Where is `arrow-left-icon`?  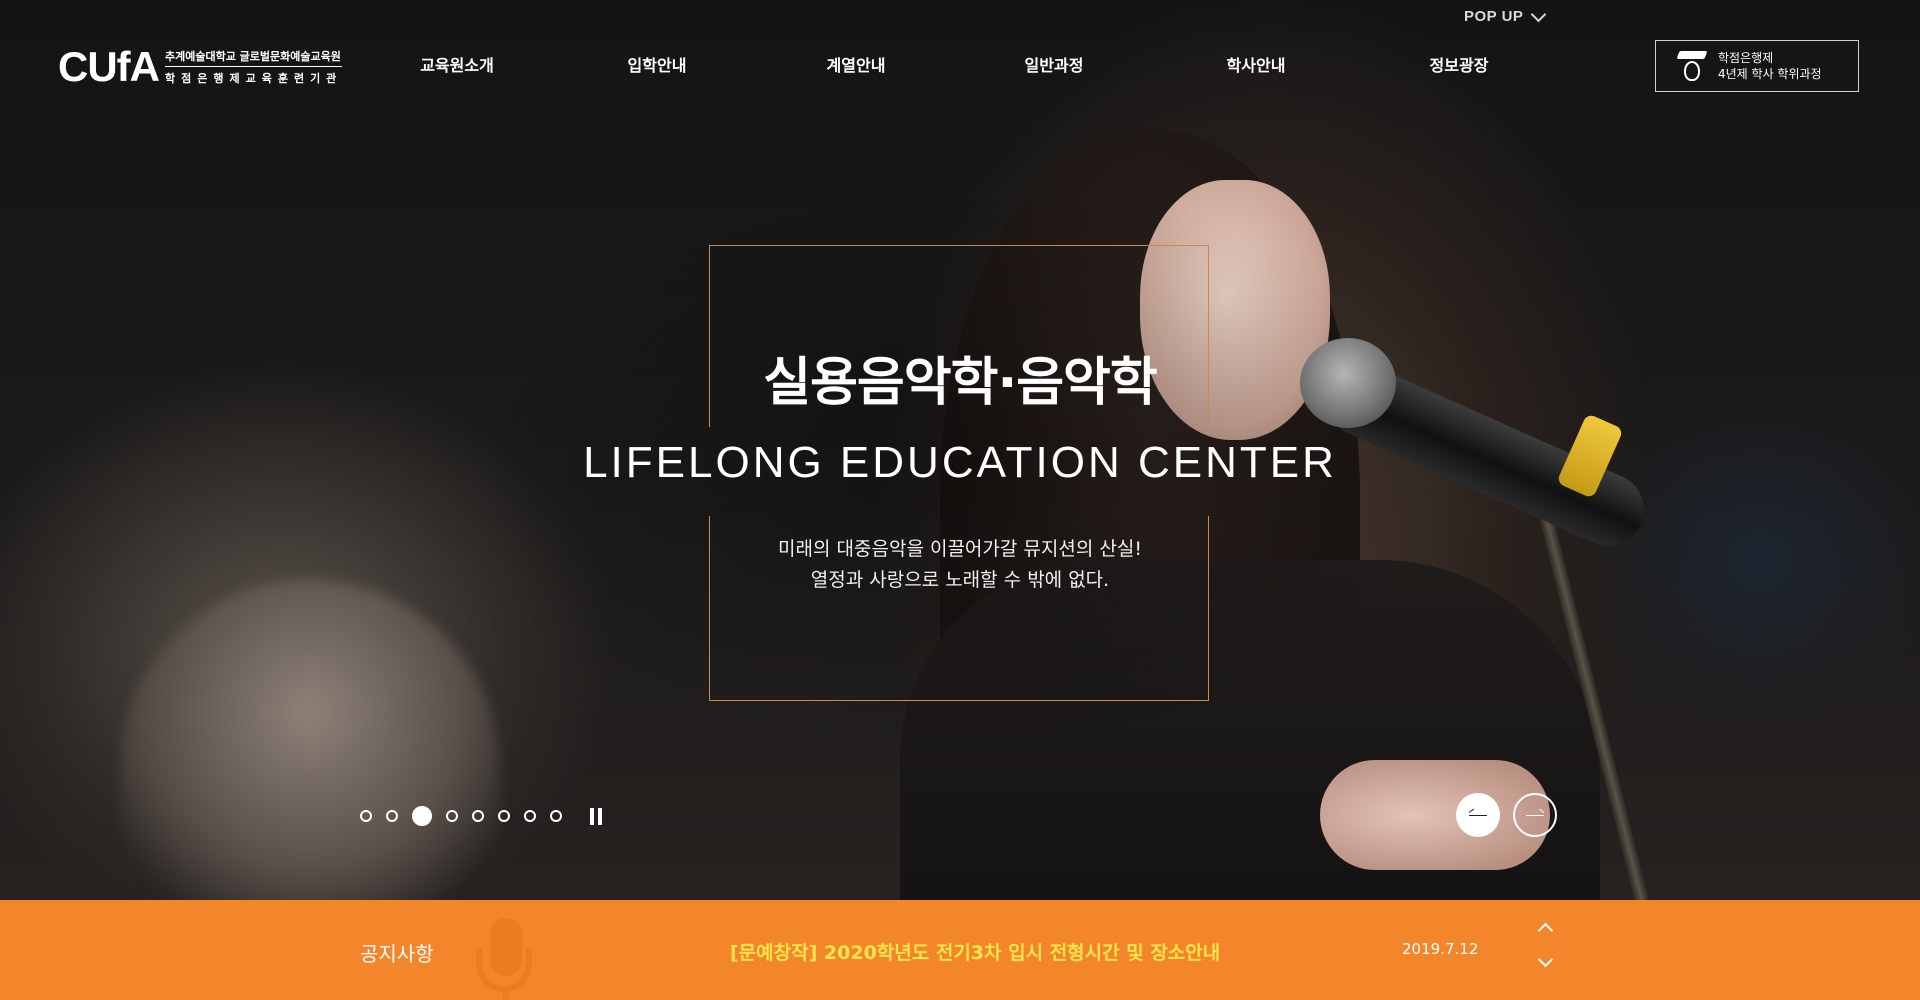 arrow-left-icon is located at coordinates (1478, 815).